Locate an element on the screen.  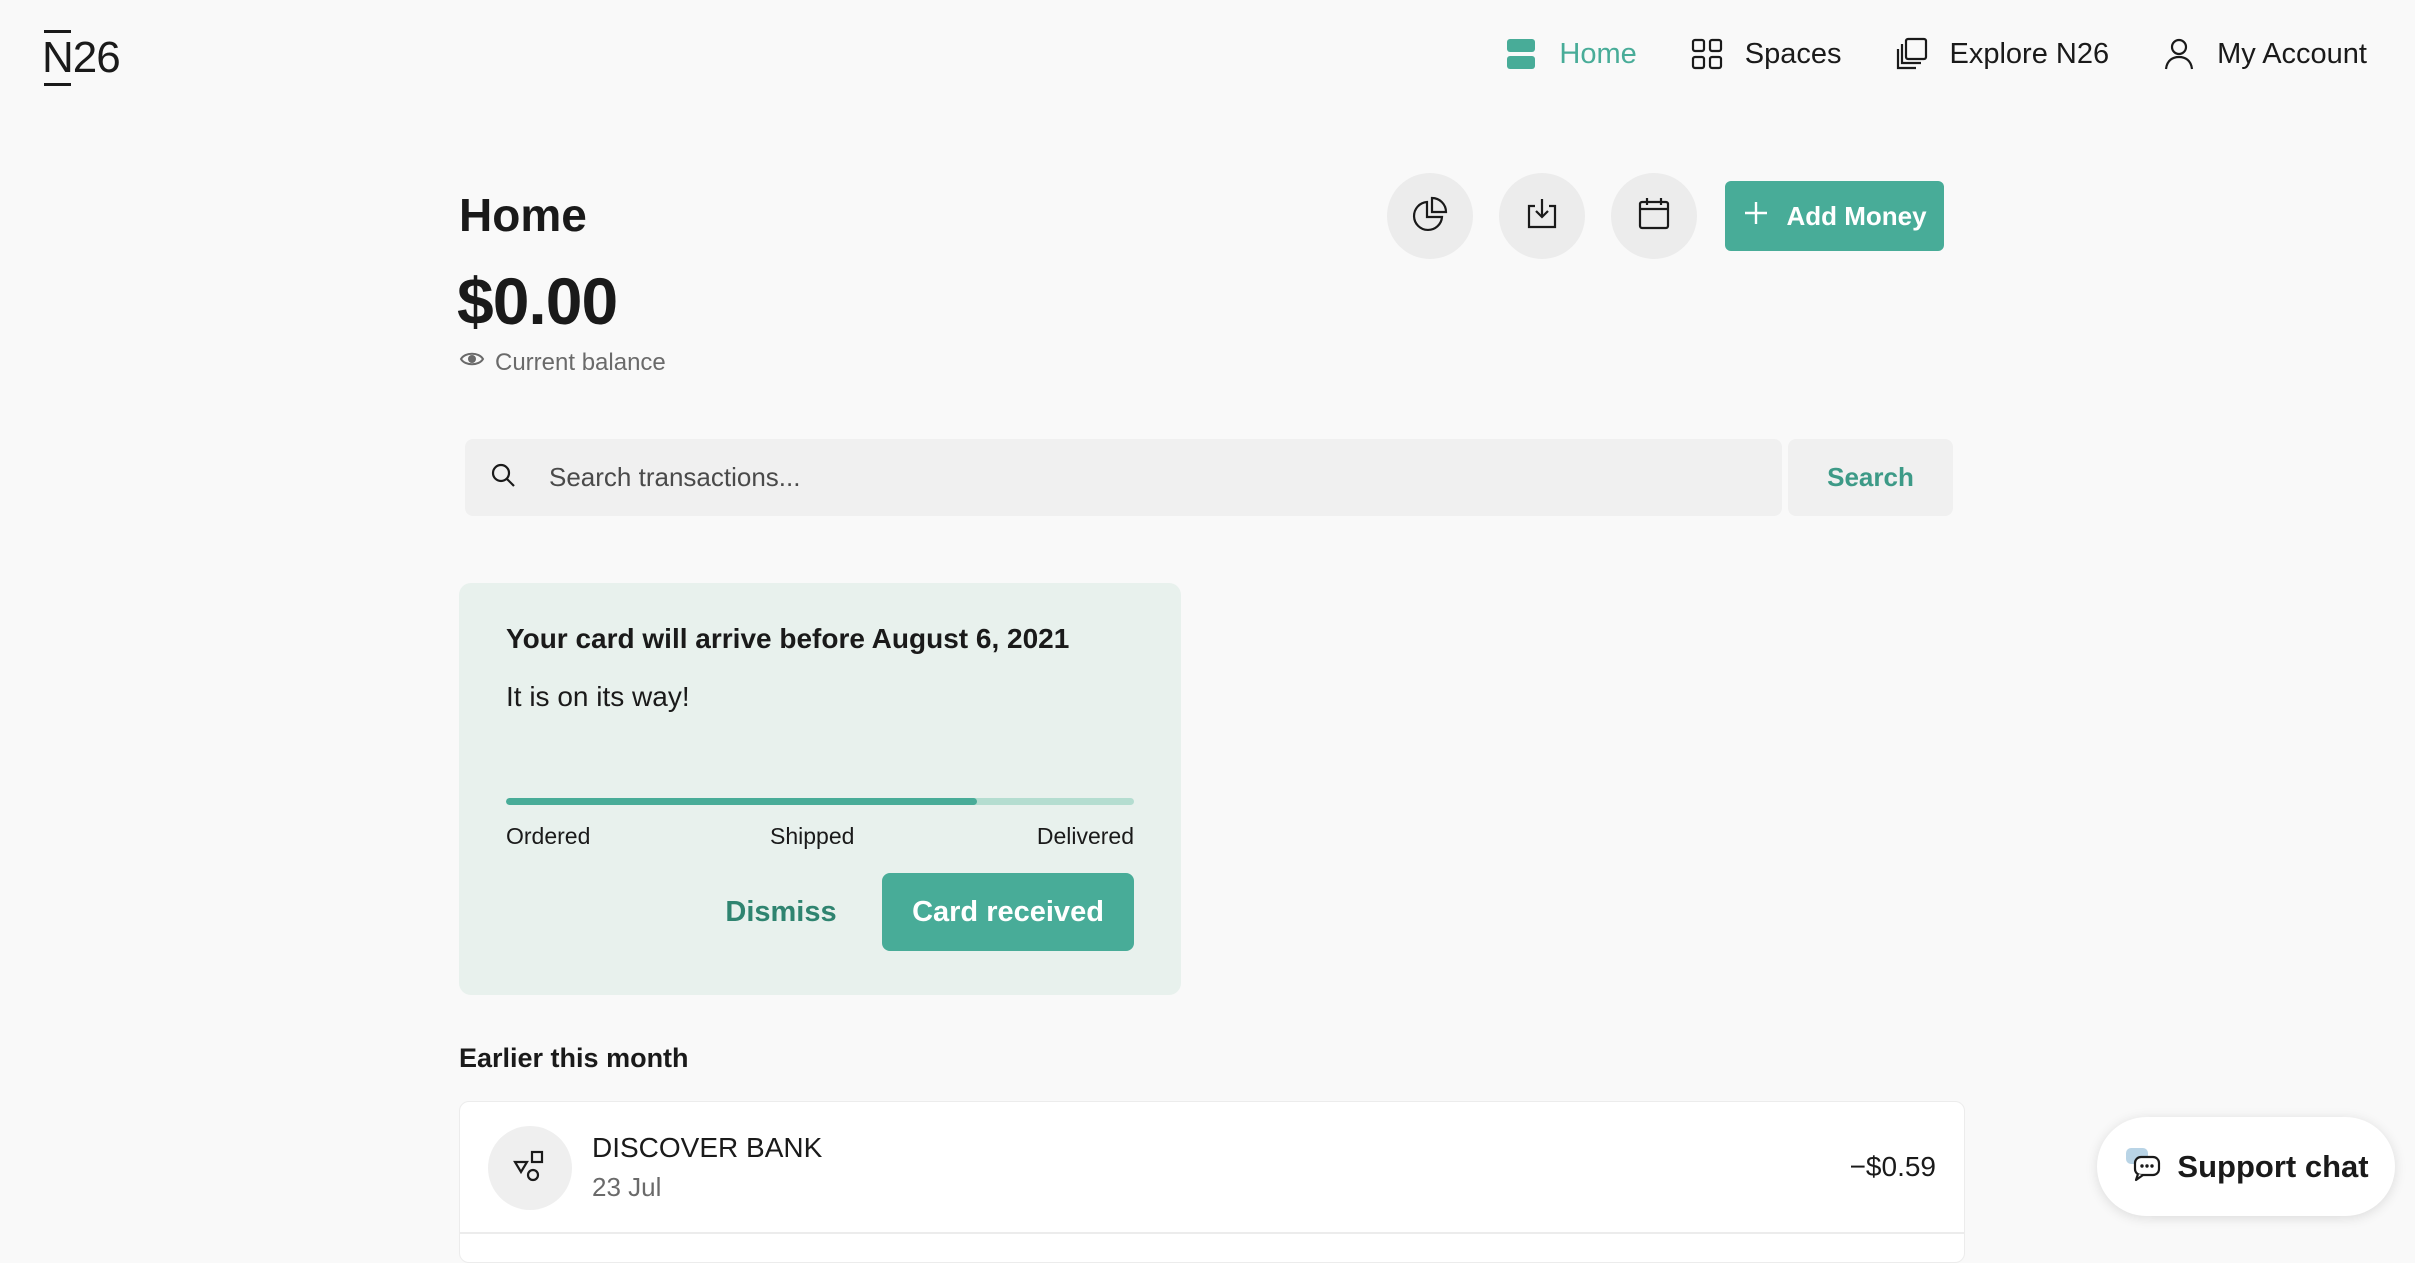
add-money-button: Add Money is located at coordinates (1834, 216).